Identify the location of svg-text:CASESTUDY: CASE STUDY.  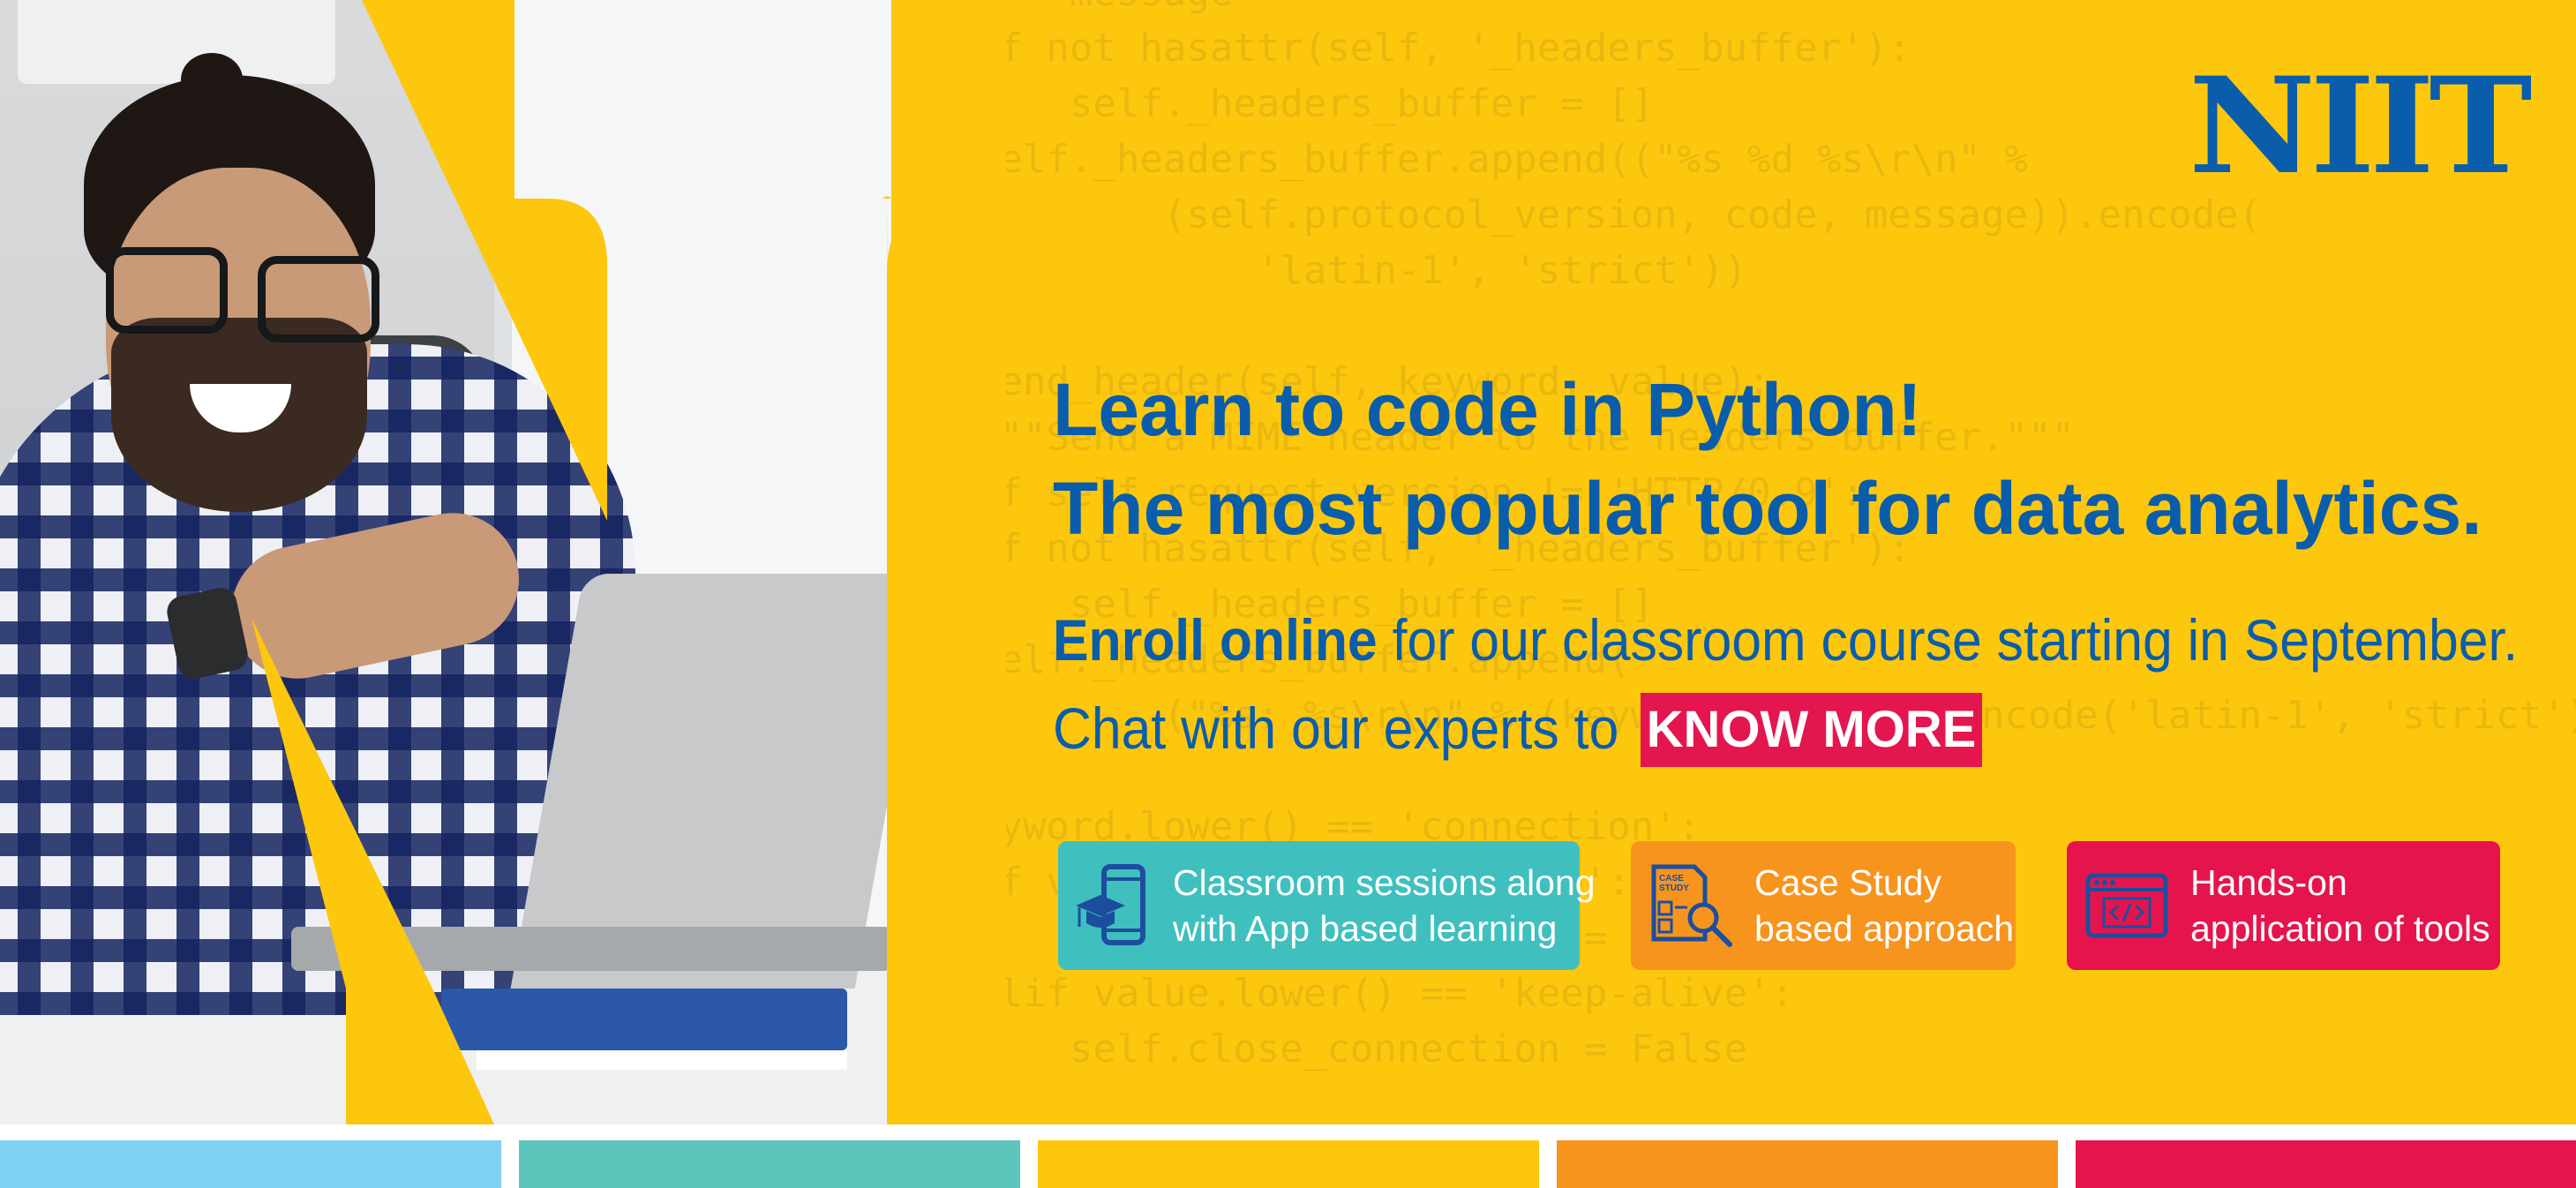
(1674, 883).